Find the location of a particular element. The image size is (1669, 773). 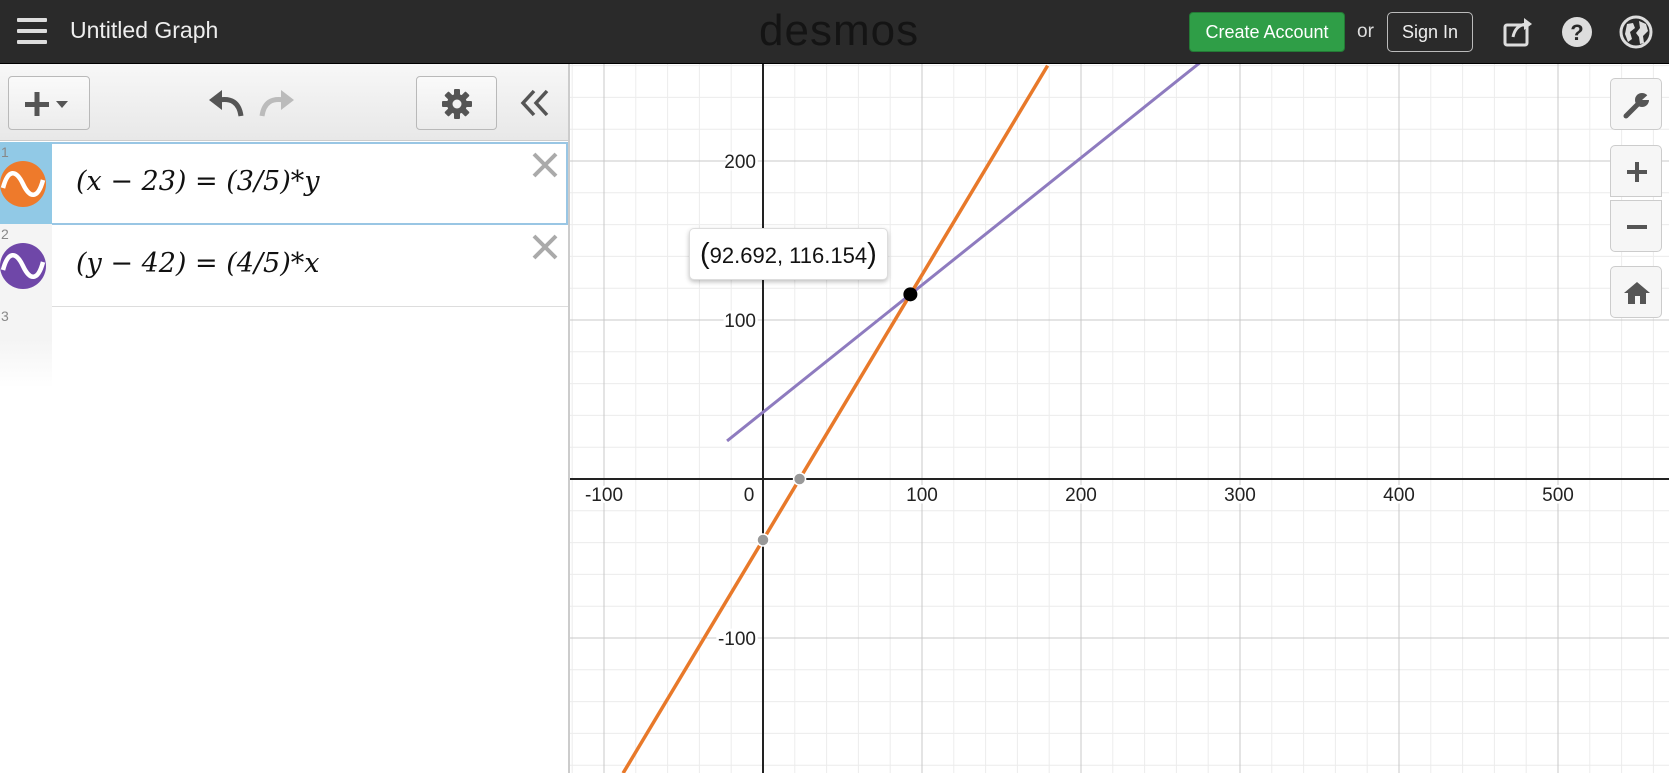

y-intercept-point is located at coordinates (763, 540).